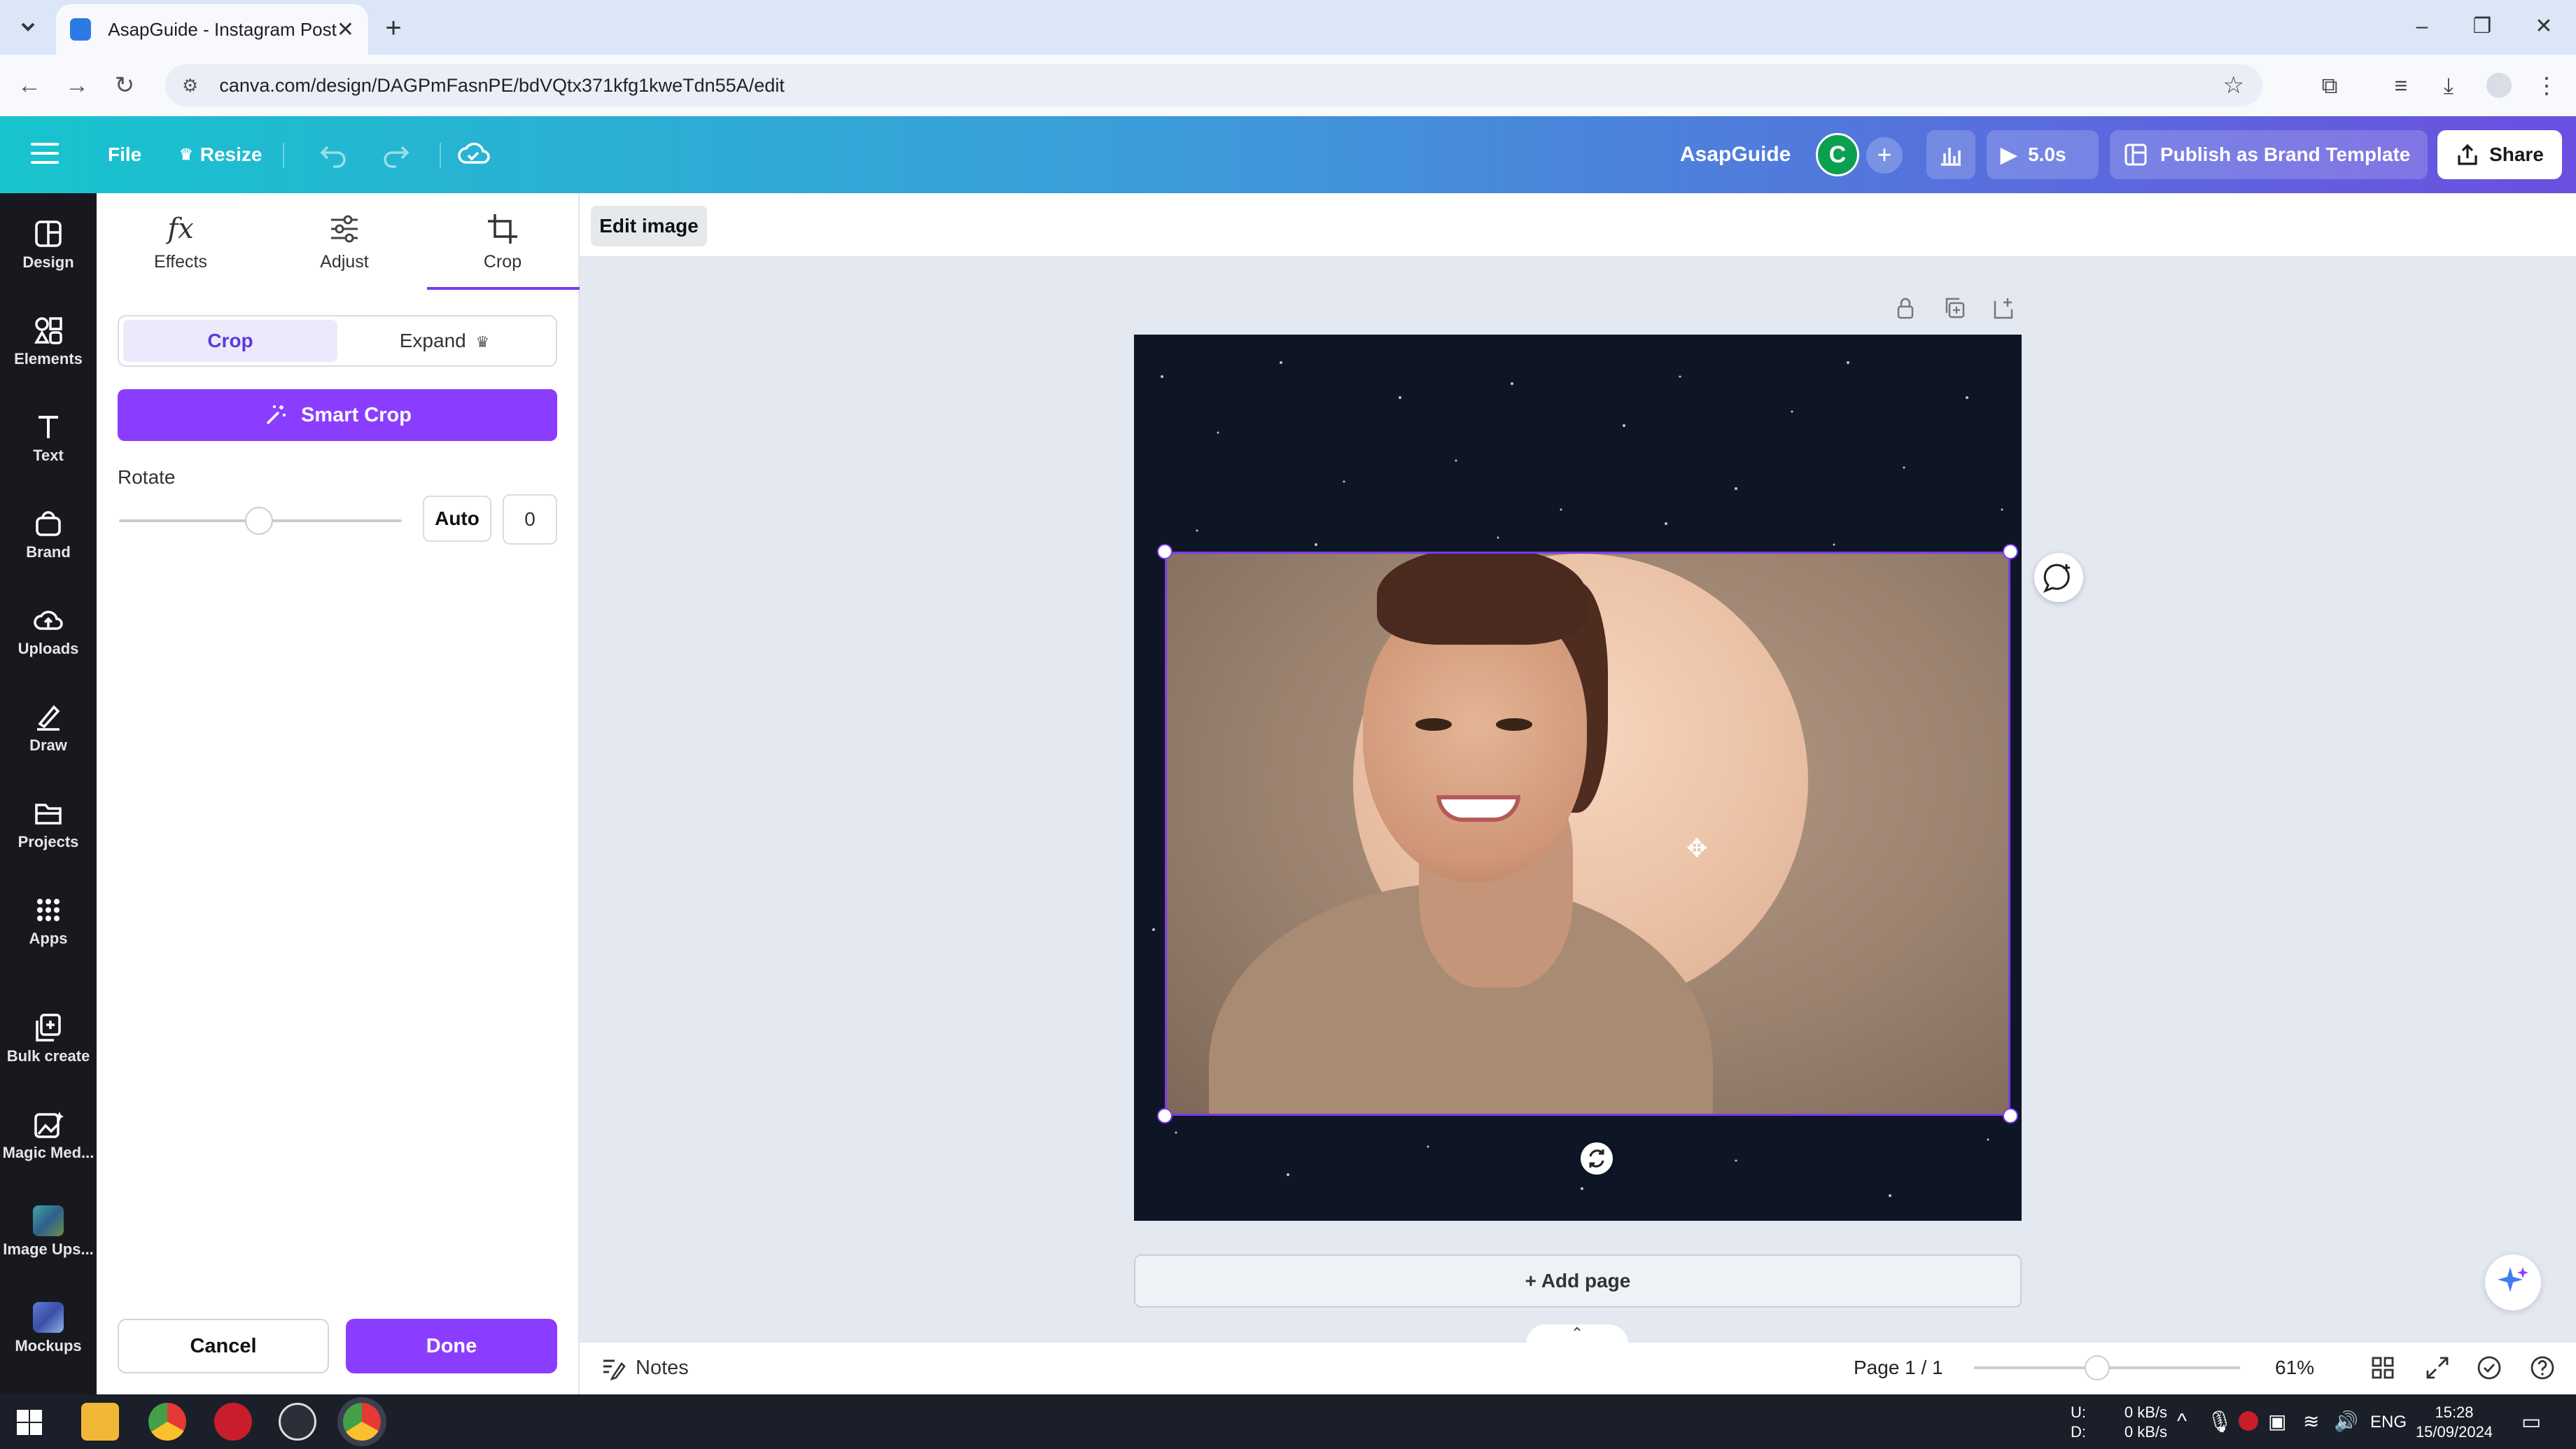 The width and height of the screenshot is (2576, 1449). What do you see at coordinates (2346, 1421) in the screenshot?
I see `volume-icon: 🔊` at bounding box center [2346, 1421].